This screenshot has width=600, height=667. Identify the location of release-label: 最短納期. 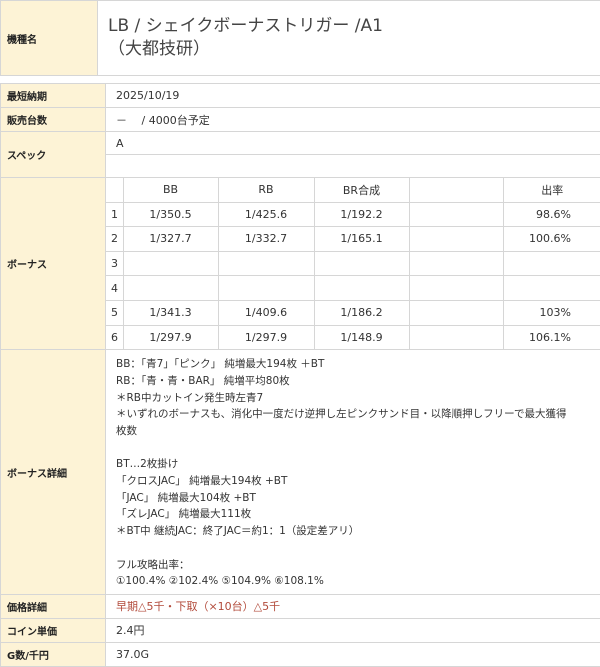
(53, 96).